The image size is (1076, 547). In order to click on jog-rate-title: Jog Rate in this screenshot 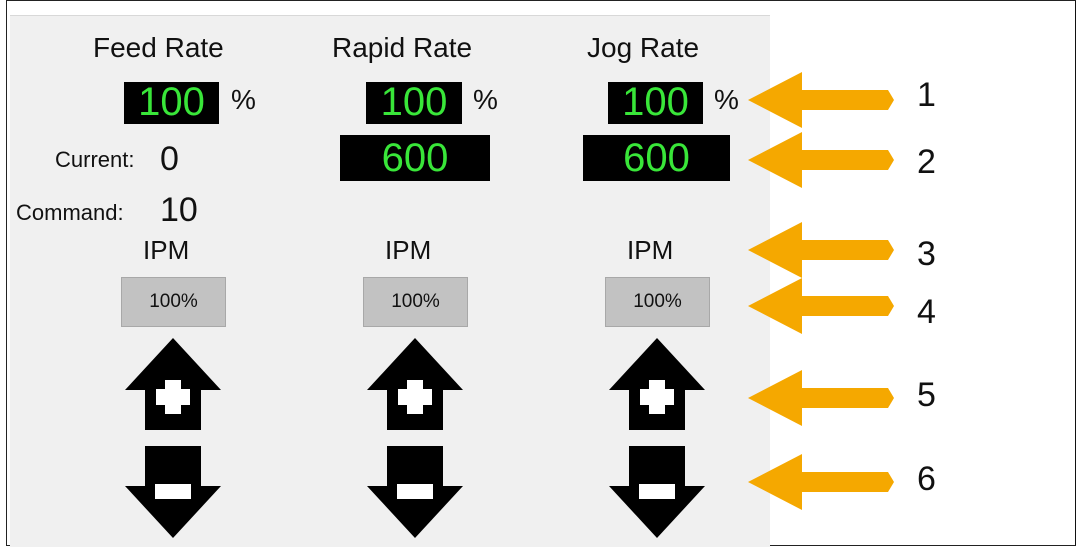, I will do `click(643, 47)`.